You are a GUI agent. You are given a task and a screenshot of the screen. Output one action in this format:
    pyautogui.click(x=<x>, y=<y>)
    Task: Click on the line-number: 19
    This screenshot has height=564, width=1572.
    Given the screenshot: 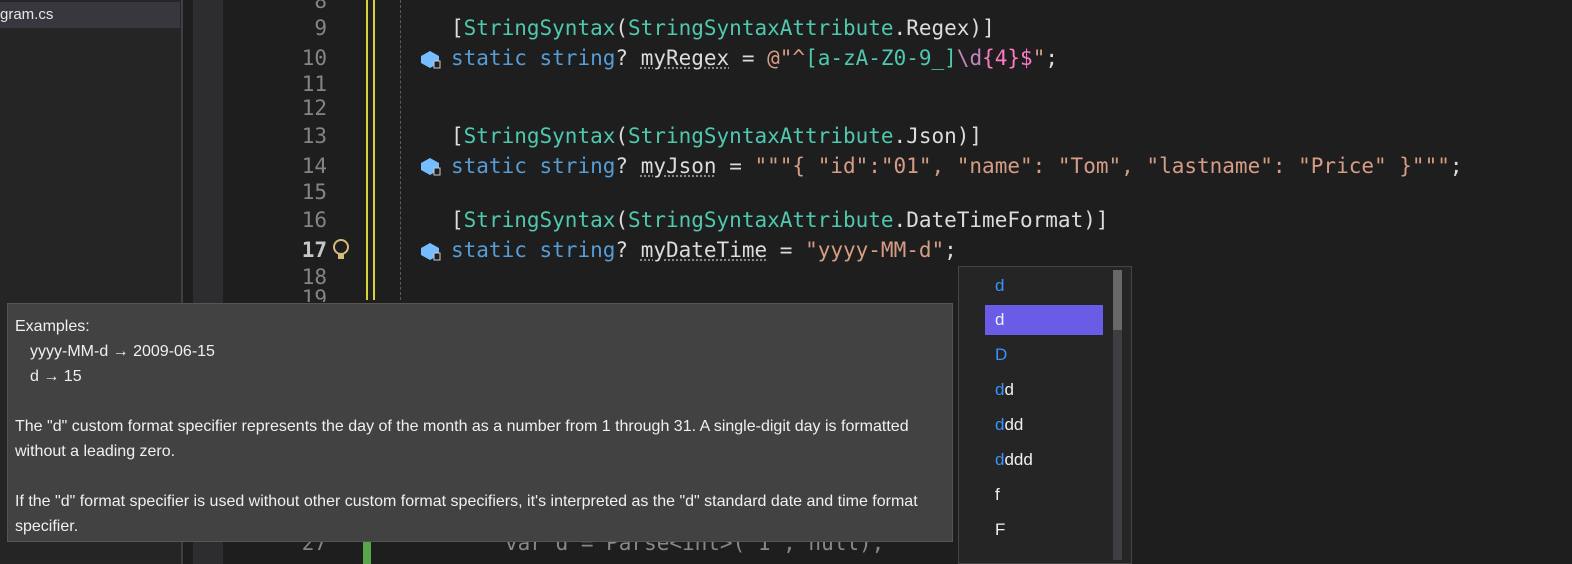 What is the action you would take?
    pyautogui.click(x=314, y=294)
    